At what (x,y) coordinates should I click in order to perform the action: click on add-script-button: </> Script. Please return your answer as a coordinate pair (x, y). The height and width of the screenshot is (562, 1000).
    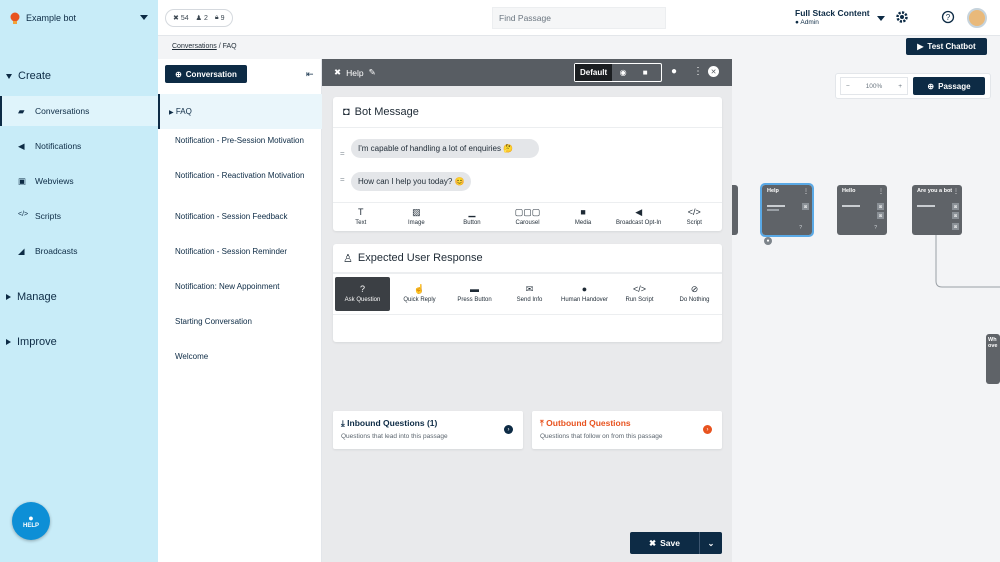
    Looking at the image, I should click on (694, 217).